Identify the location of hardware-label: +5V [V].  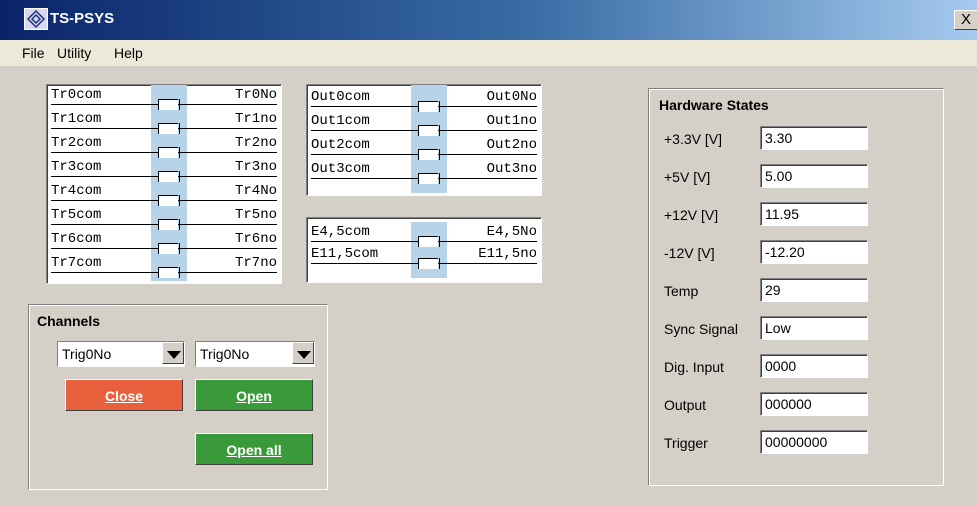
(687, 177).